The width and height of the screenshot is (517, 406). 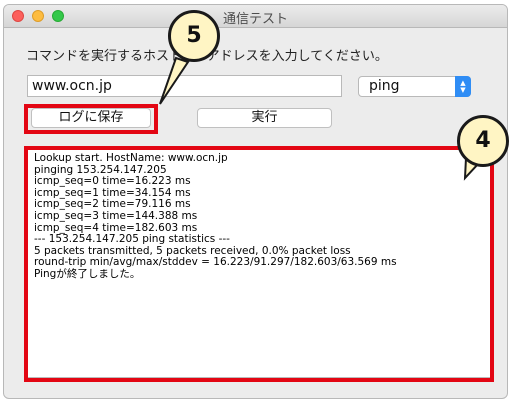 I want to click on callout-4-badge: 4, so click(x=483, y=141).